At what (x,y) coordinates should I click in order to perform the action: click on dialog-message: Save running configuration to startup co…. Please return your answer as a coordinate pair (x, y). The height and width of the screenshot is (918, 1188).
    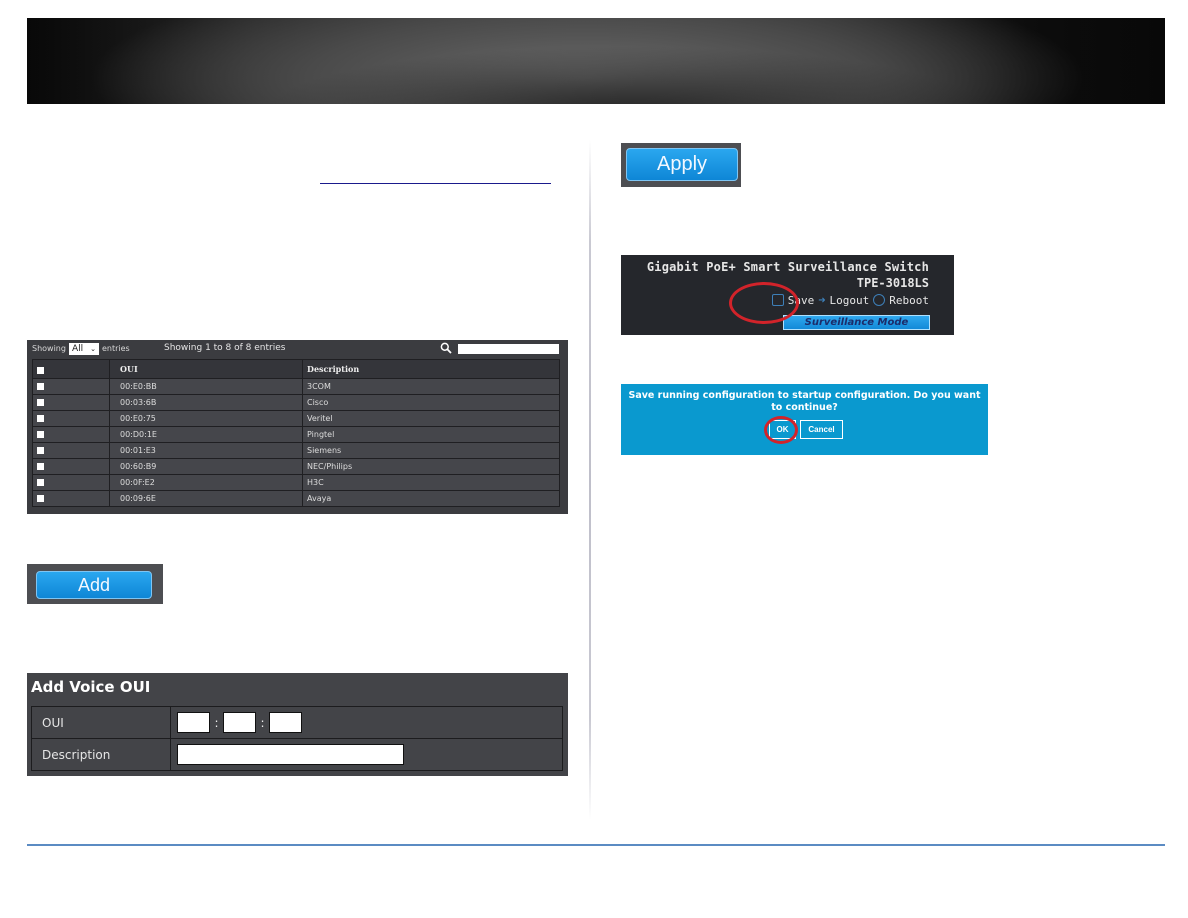
    Looking at the image, I should click on (804, 401).